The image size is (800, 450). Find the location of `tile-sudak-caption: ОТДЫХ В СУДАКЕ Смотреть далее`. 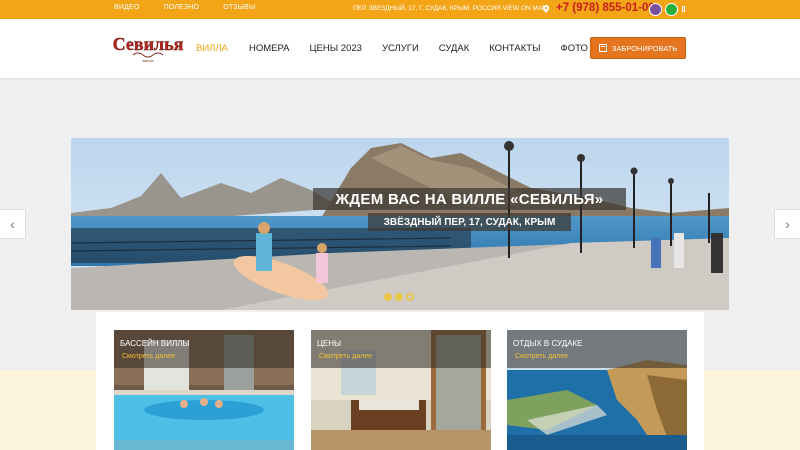

tile-sudak-caption: ОТДЫХ В СУДАКЕ Смотреть далее is located at coordinates (597, 349).